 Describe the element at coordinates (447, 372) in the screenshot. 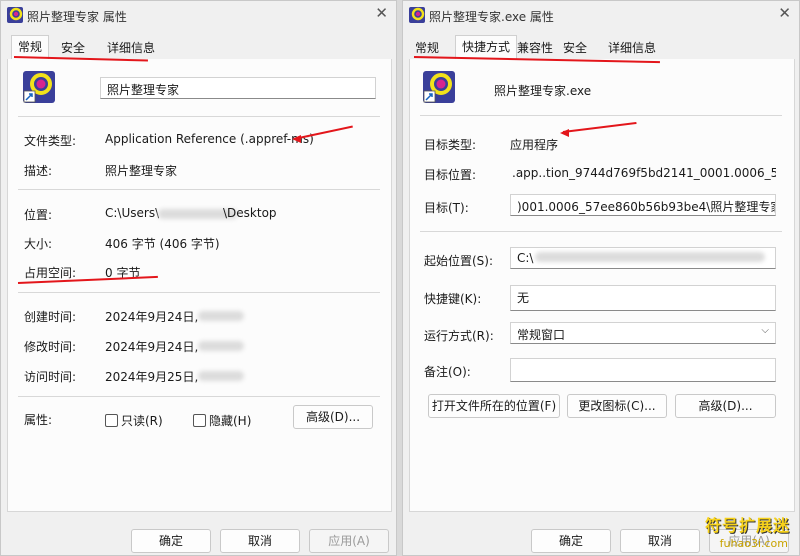

I see `comment-label: 备注(O):` at that location.